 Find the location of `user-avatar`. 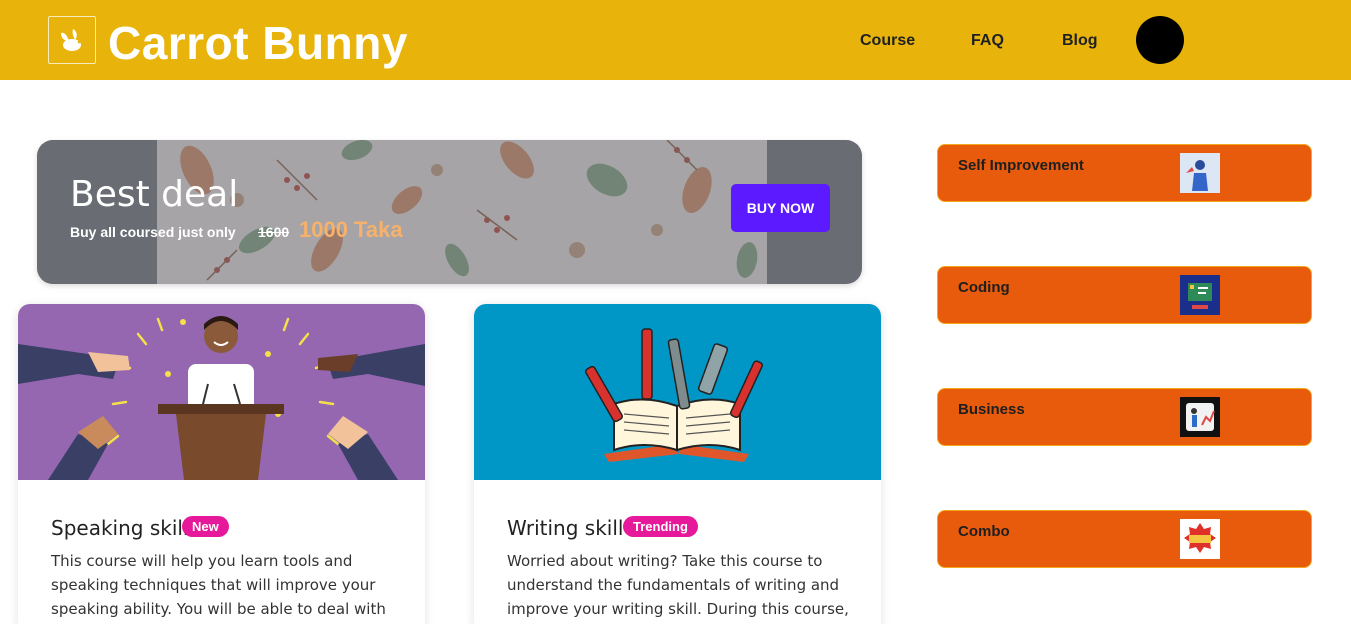

user-avatar is located at coordinates (1160, 40).